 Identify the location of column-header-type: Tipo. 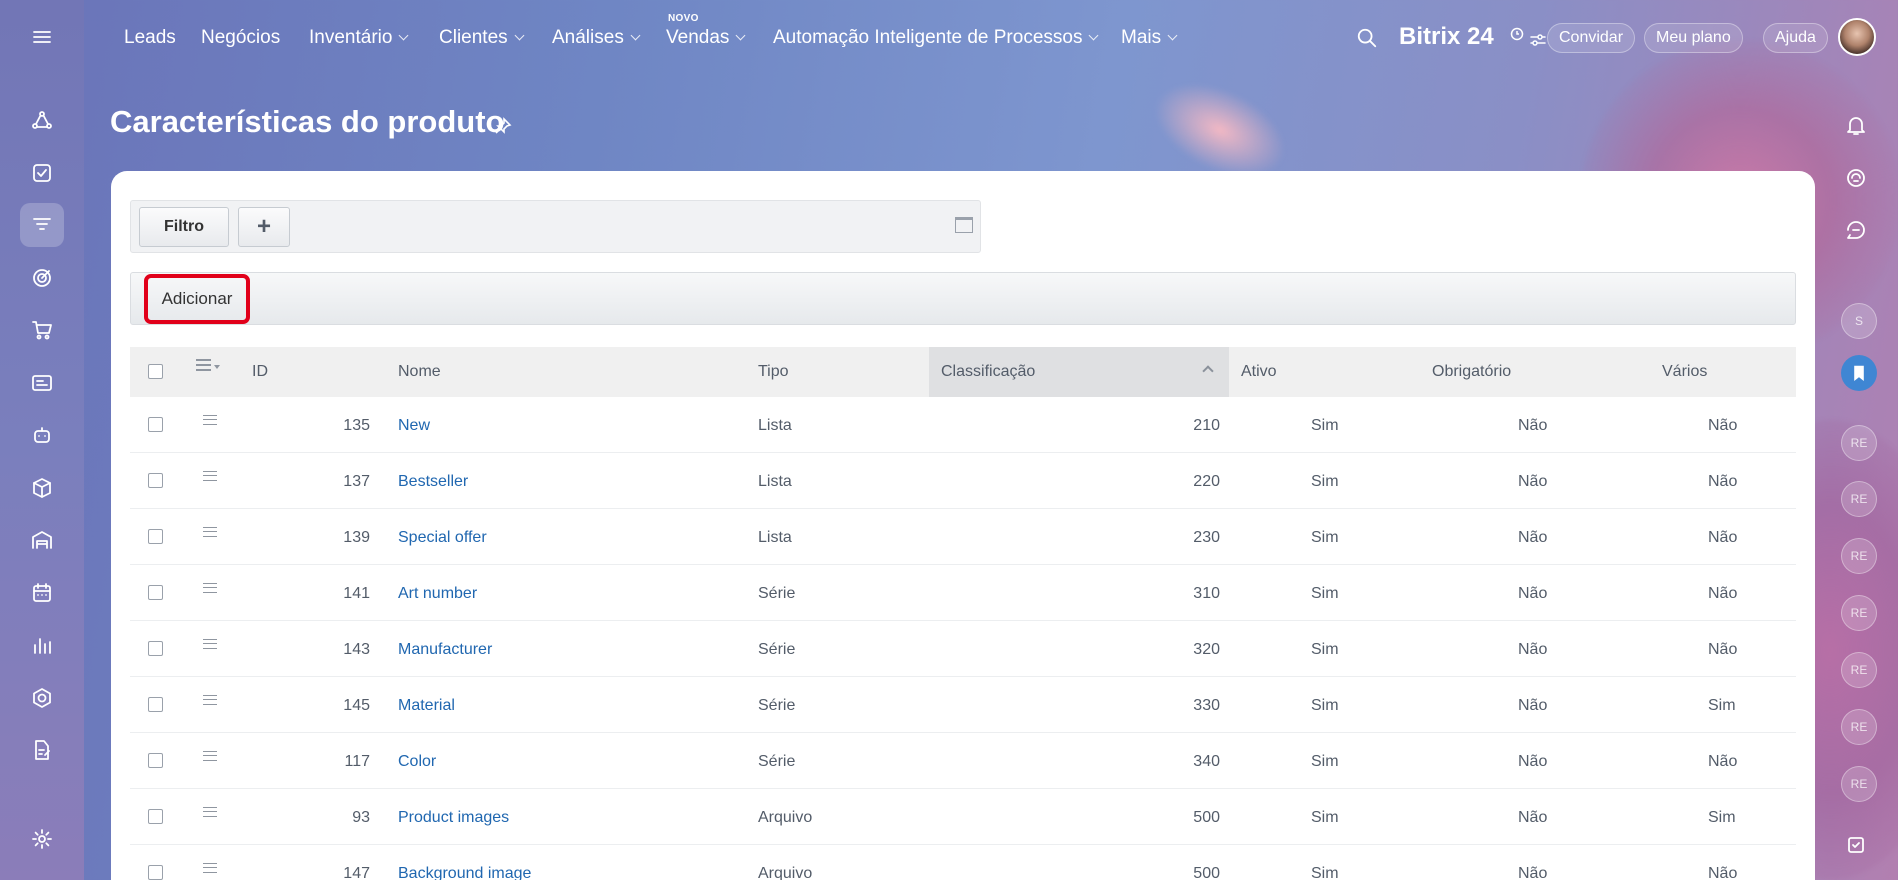
(773, 372).